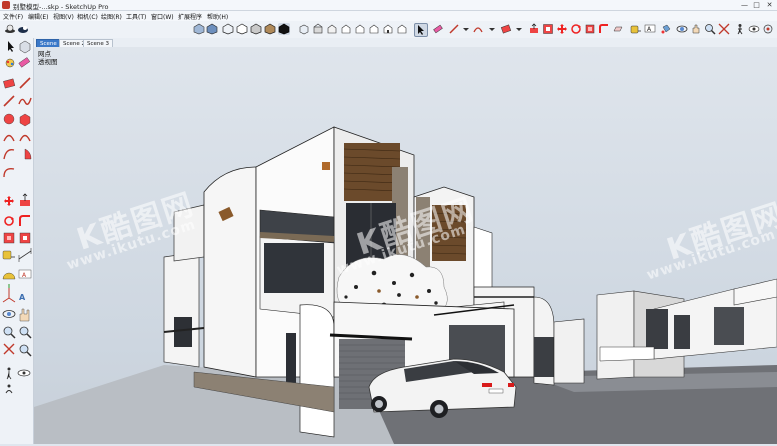 The image size is (777, 446). What do you see at coordinates (87, 16) in the screenshot?
I see `menu-camera: 相机(C)` at bounding box center [87, 16].